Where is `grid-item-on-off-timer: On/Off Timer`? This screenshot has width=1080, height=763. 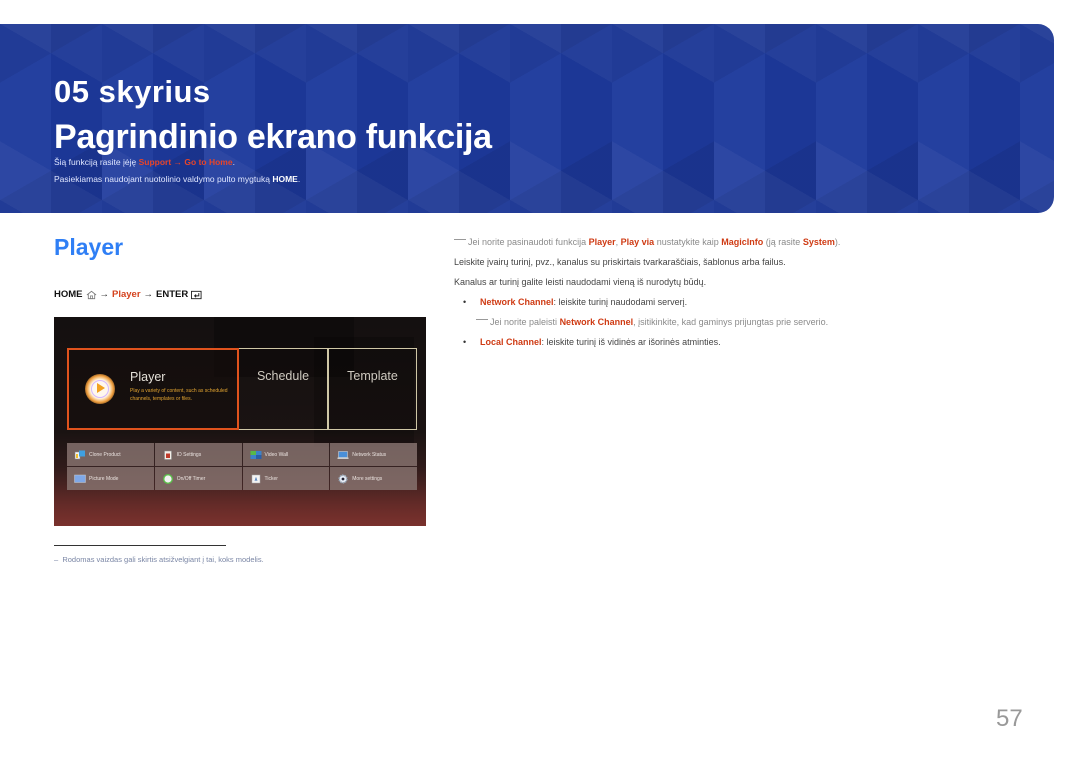
grid-item-on-off-timer: On/Off Timer is located at coordinates (198, 478).